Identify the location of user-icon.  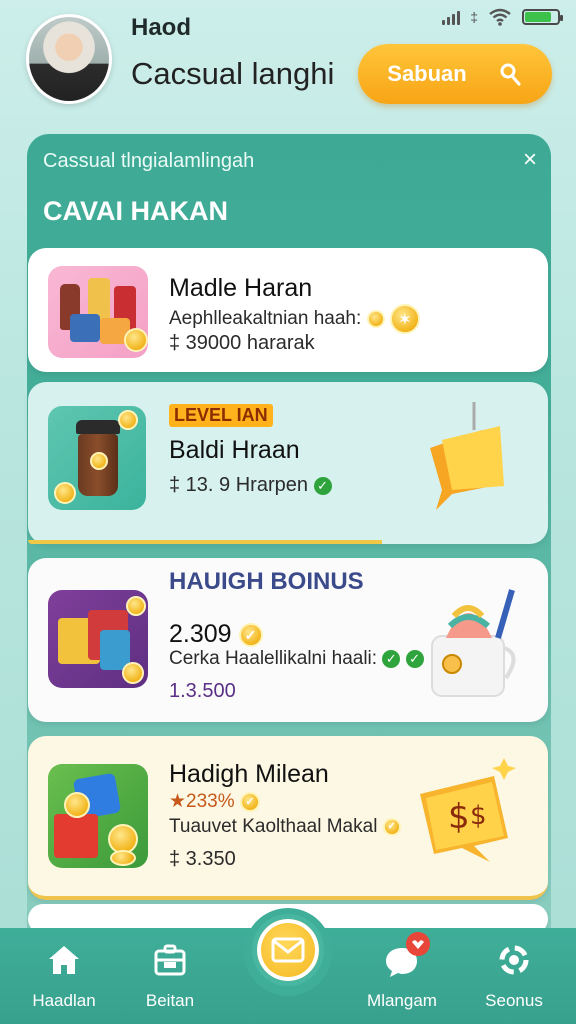
(510, 74).